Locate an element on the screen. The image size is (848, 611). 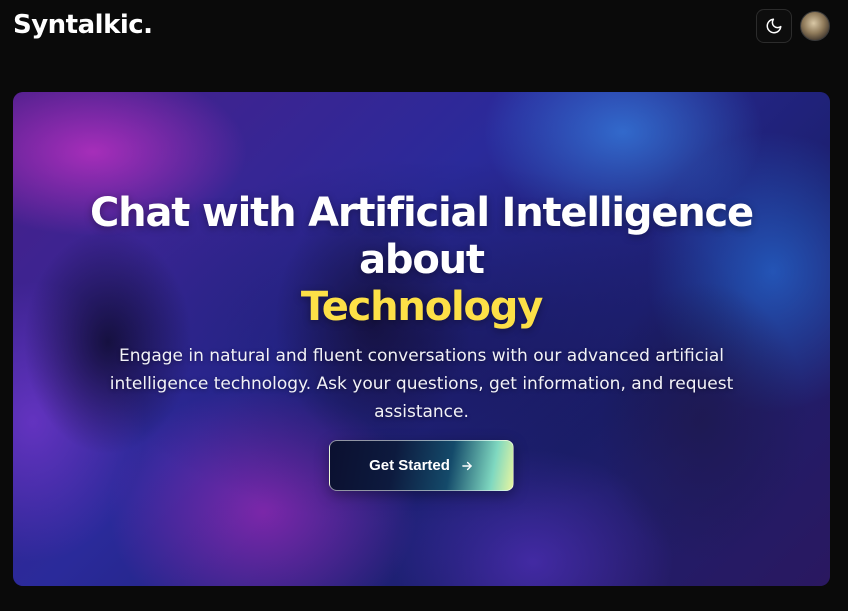
top-navigation: Syntalkic. is located at coordinates (424, 28).